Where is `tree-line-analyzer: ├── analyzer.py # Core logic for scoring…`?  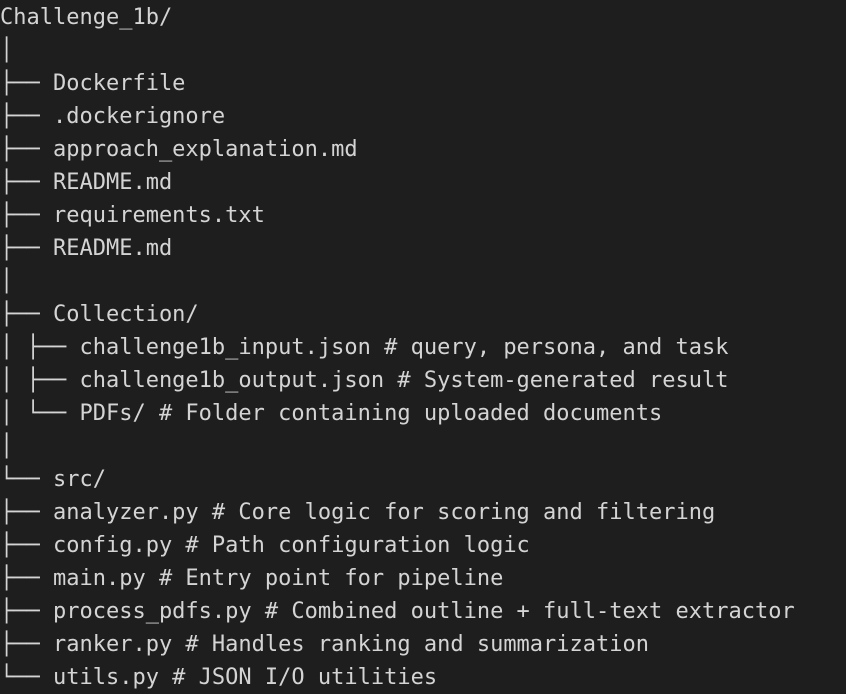
tree-line-analyzer: ├── analyzer.py # Core logic for scoring… is located at coordinates (397, 512).